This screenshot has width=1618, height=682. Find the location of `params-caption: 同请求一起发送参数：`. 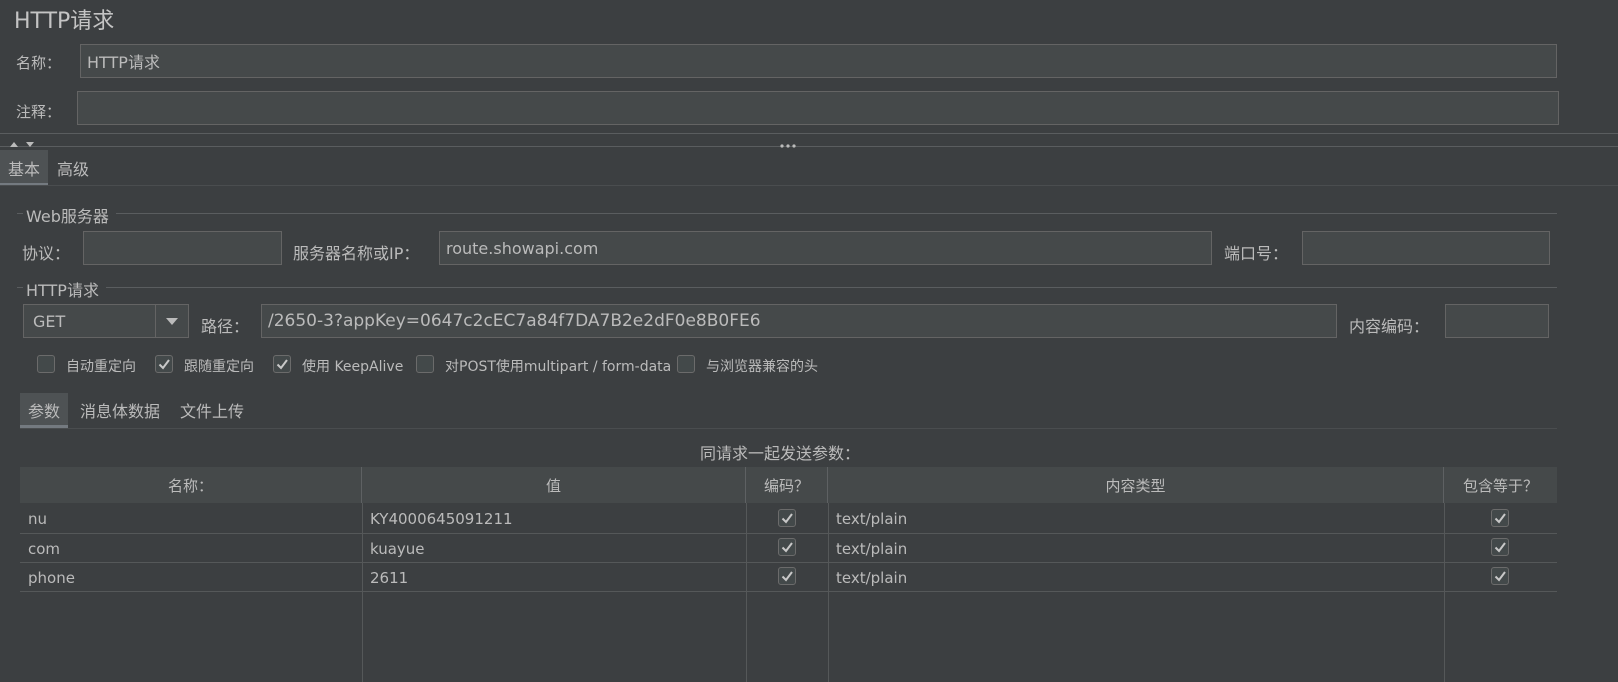

params-caption: 同请求一起发送参数： is located at coordinates (780, 453).